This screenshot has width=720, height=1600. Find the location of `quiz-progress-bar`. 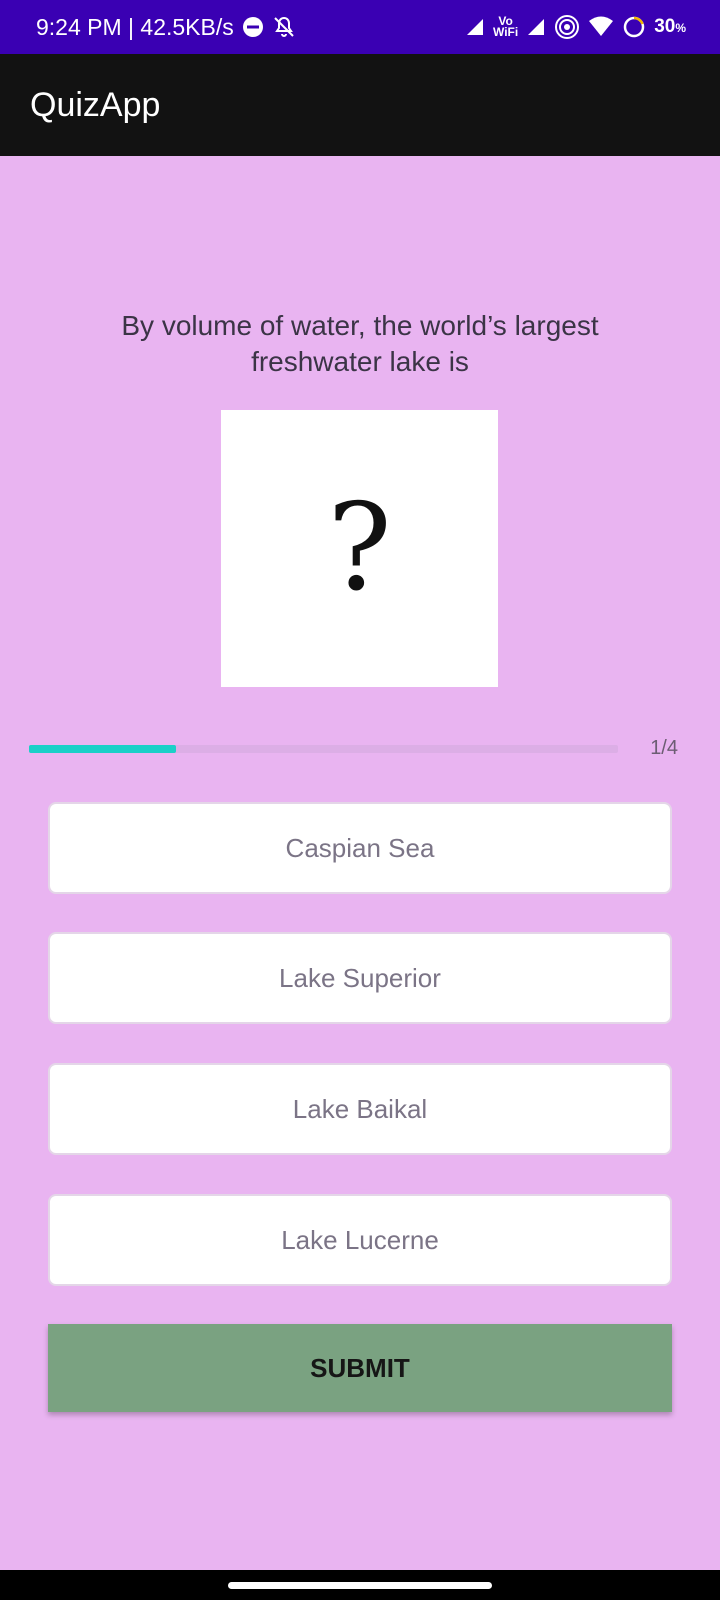

quiz-progress-bar is located at coordinates (323, 749).